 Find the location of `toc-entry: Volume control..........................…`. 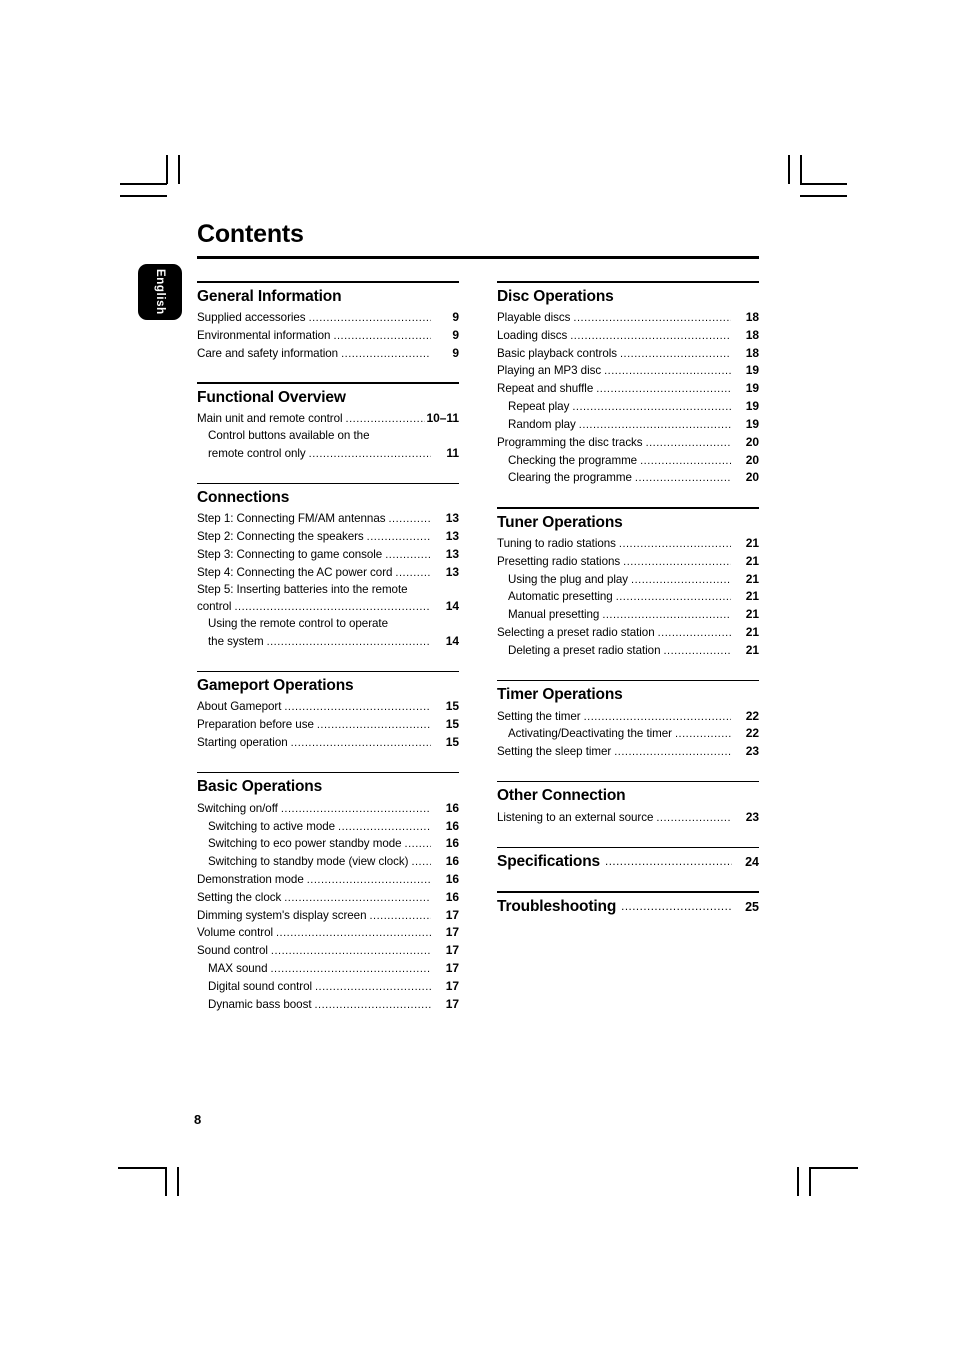

toc-entry: Volume control..........................… is located at coordinates (328, 933).